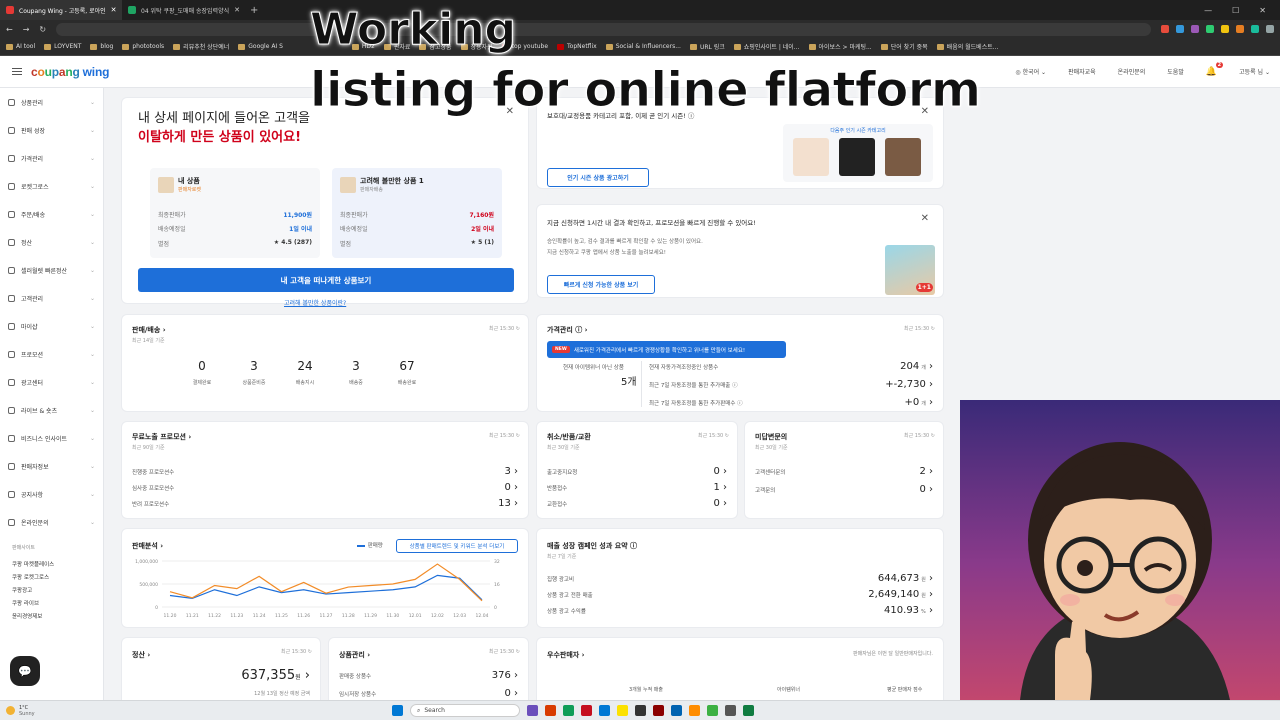  I want to click on chat-icon: 💬, so click(25, 671).